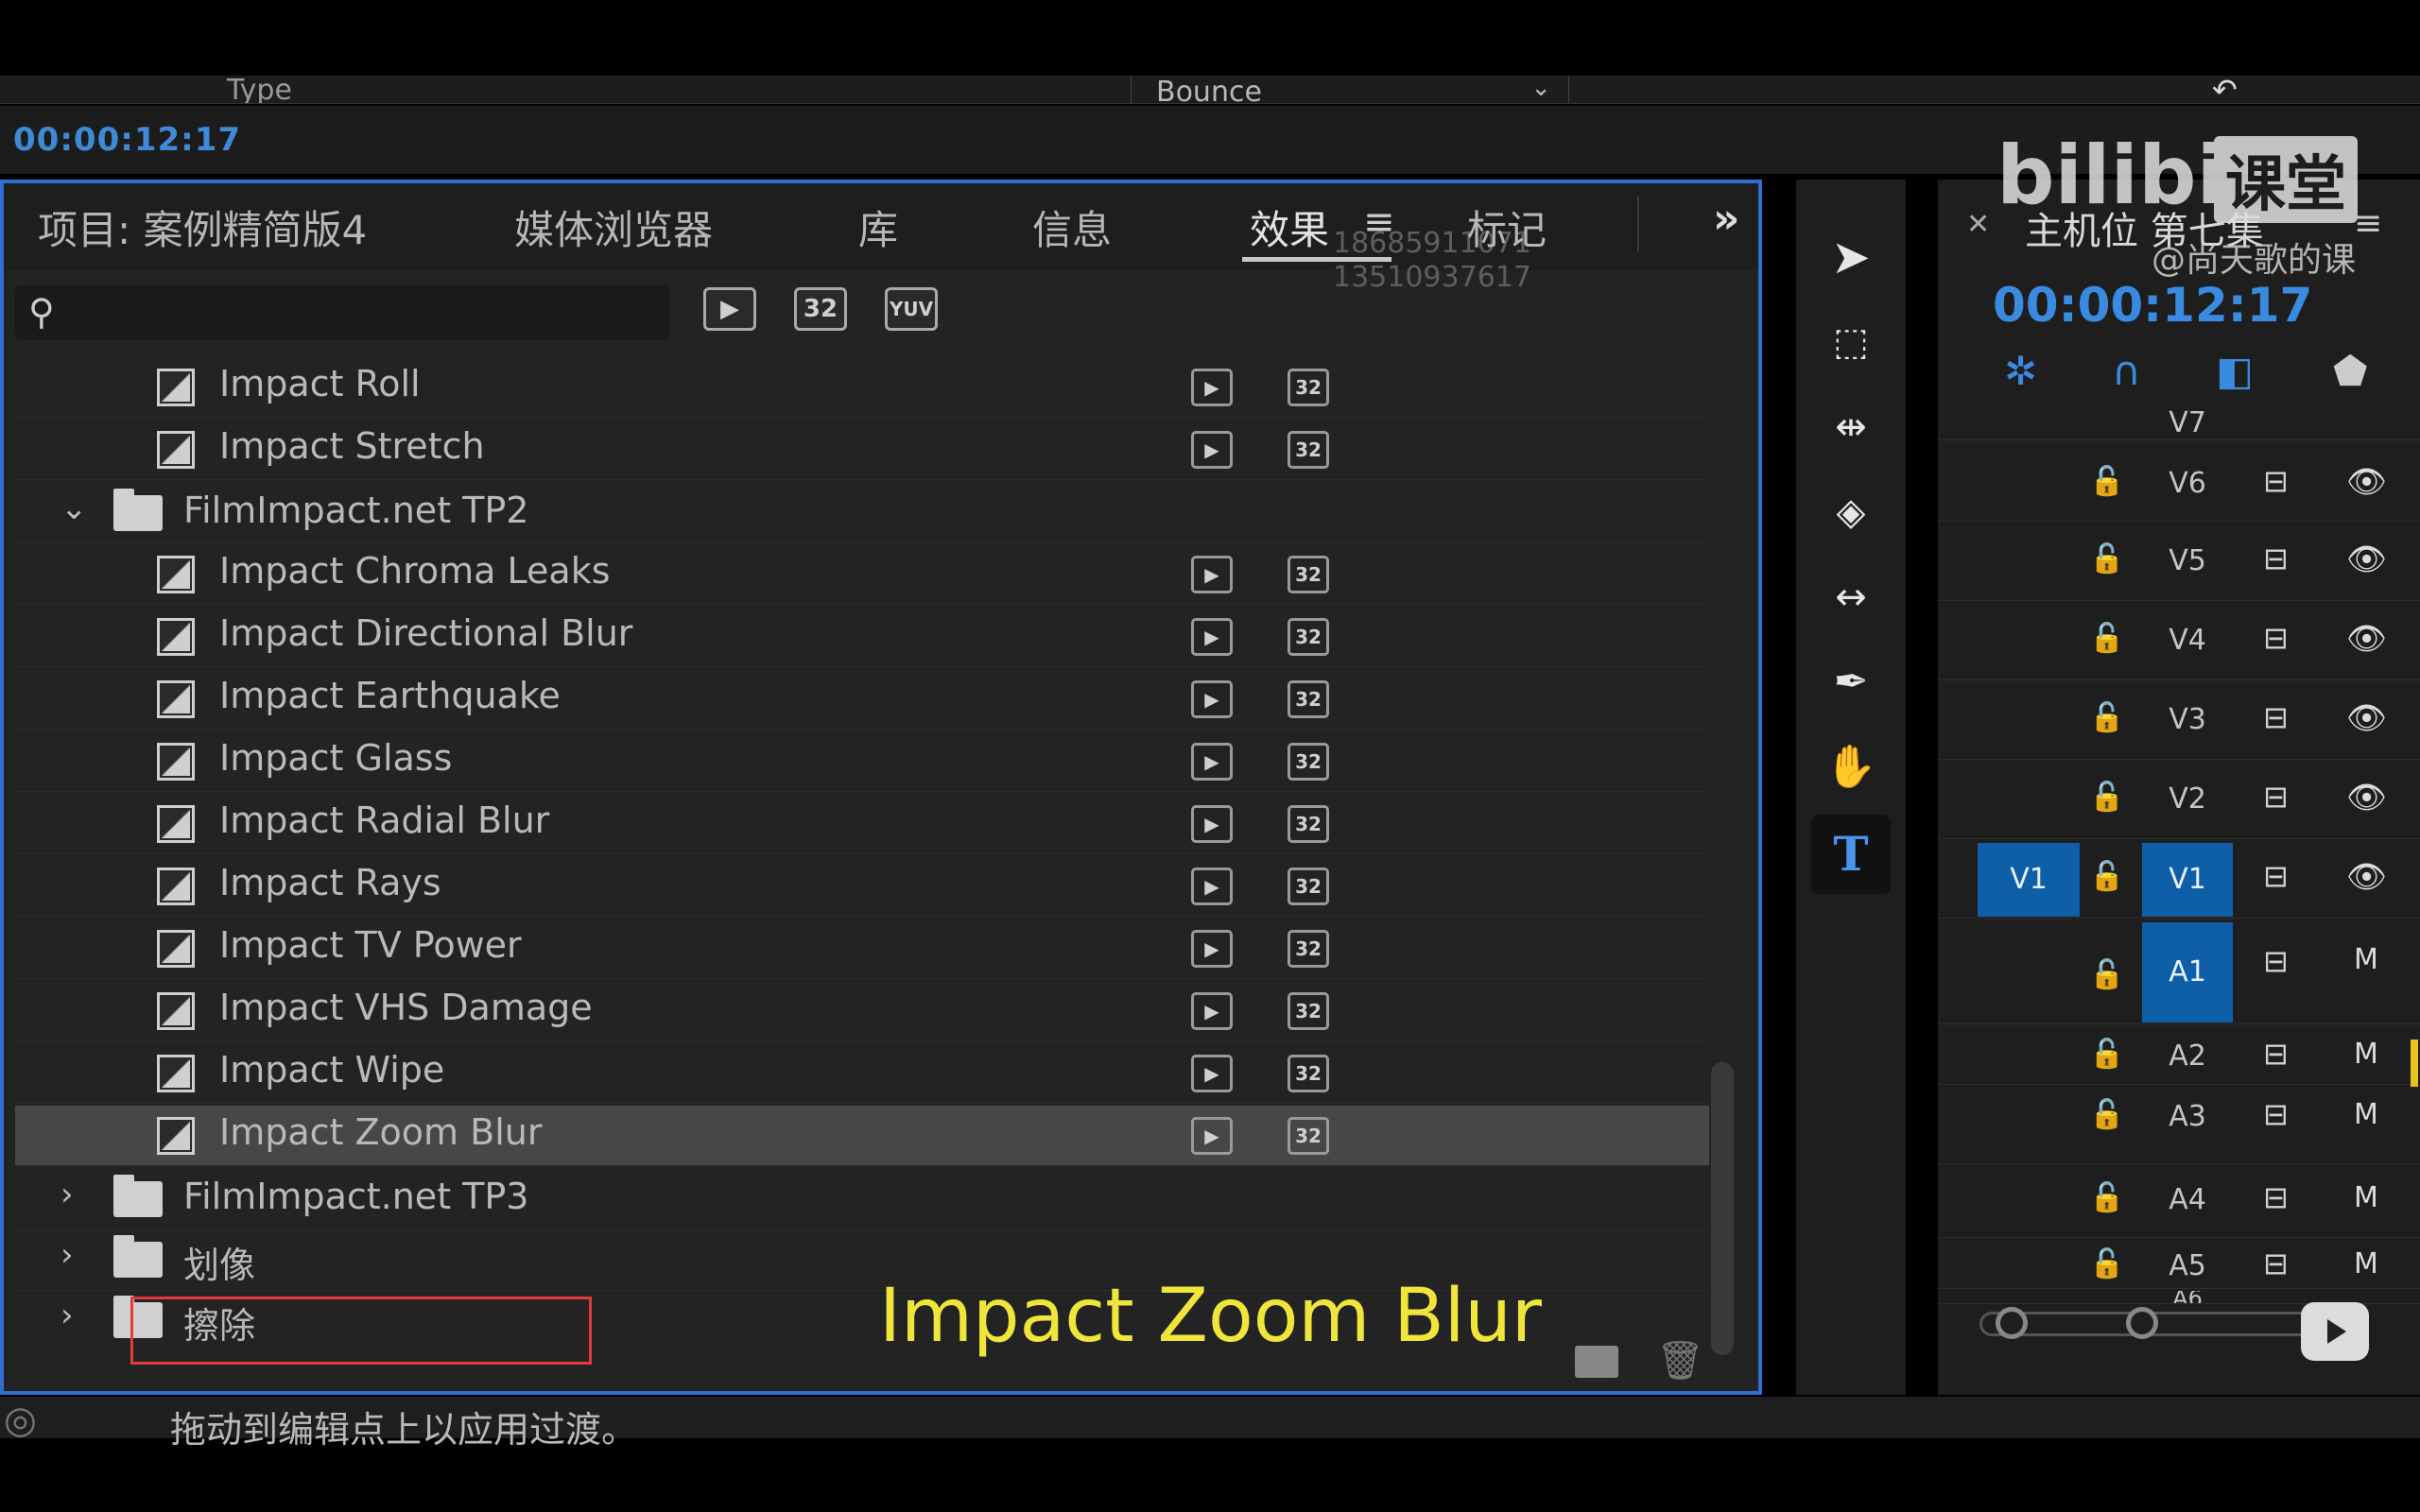  What do you see at coordinates (1851, 682) in the screenshot?
I see `pen-tool-icon: ✒` at bounding box center [1851, 682].